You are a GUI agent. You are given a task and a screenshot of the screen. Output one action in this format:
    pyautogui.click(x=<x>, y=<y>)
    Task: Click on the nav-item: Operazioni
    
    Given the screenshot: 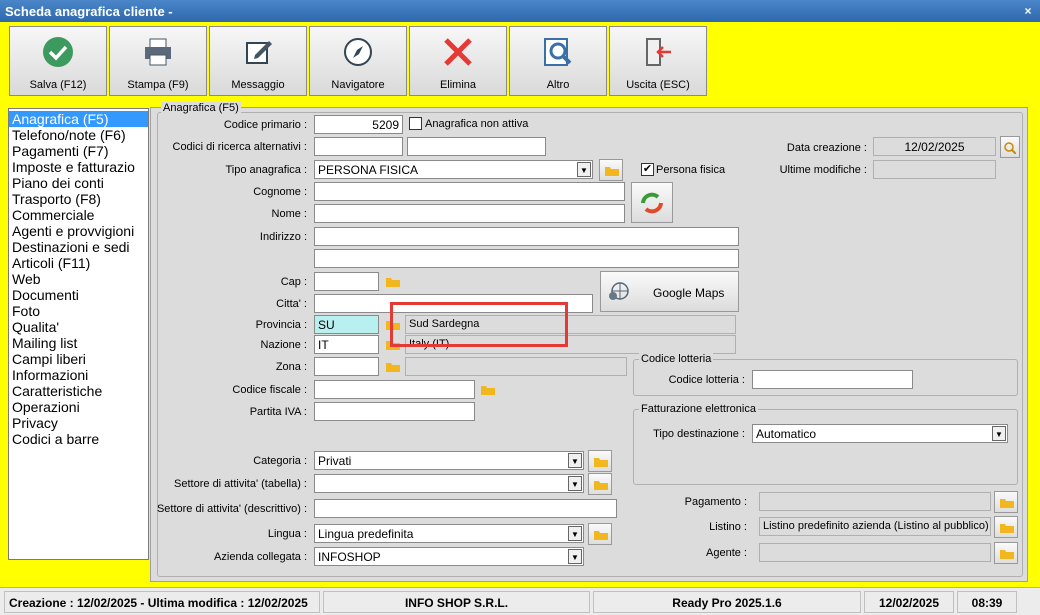 What is the action you would take?
    pyautogui.click(x=78, y=407)
    